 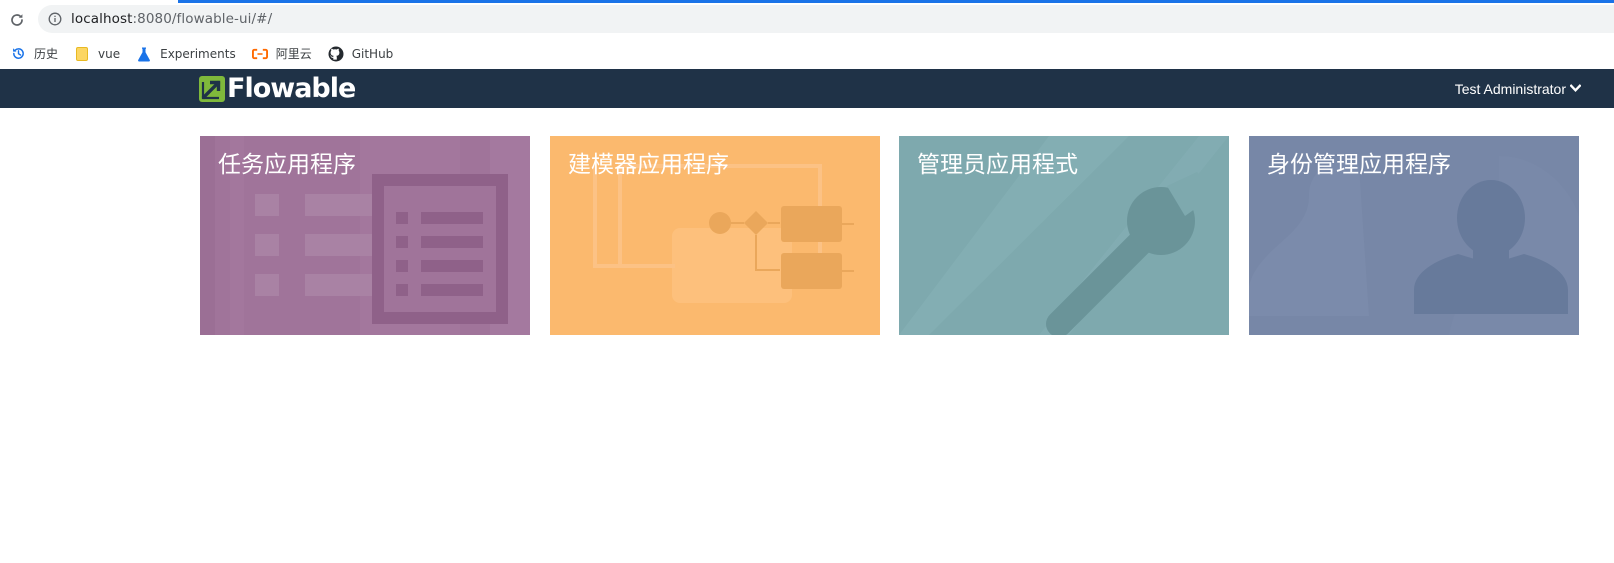 I want to click on tile-title: 任务应用程序, so click(x=287, y=165).